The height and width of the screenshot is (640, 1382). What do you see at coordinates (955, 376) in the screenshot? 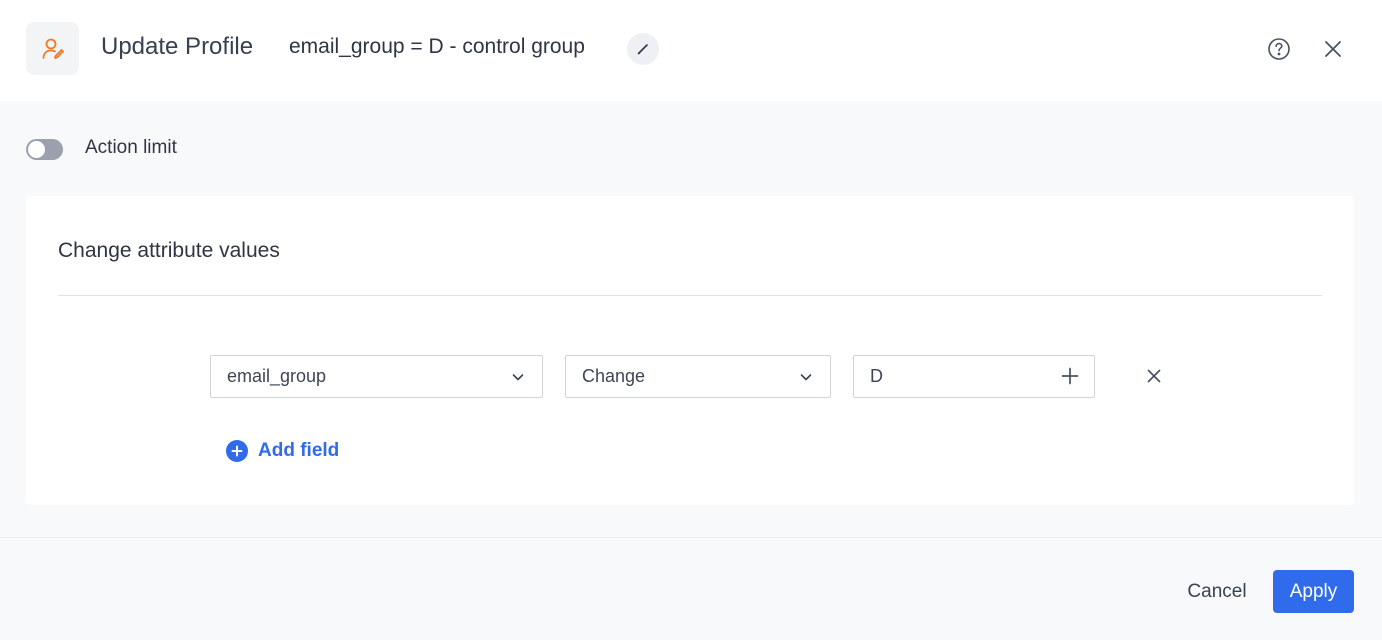
I see `value-input` at bounding box center [955, 376].